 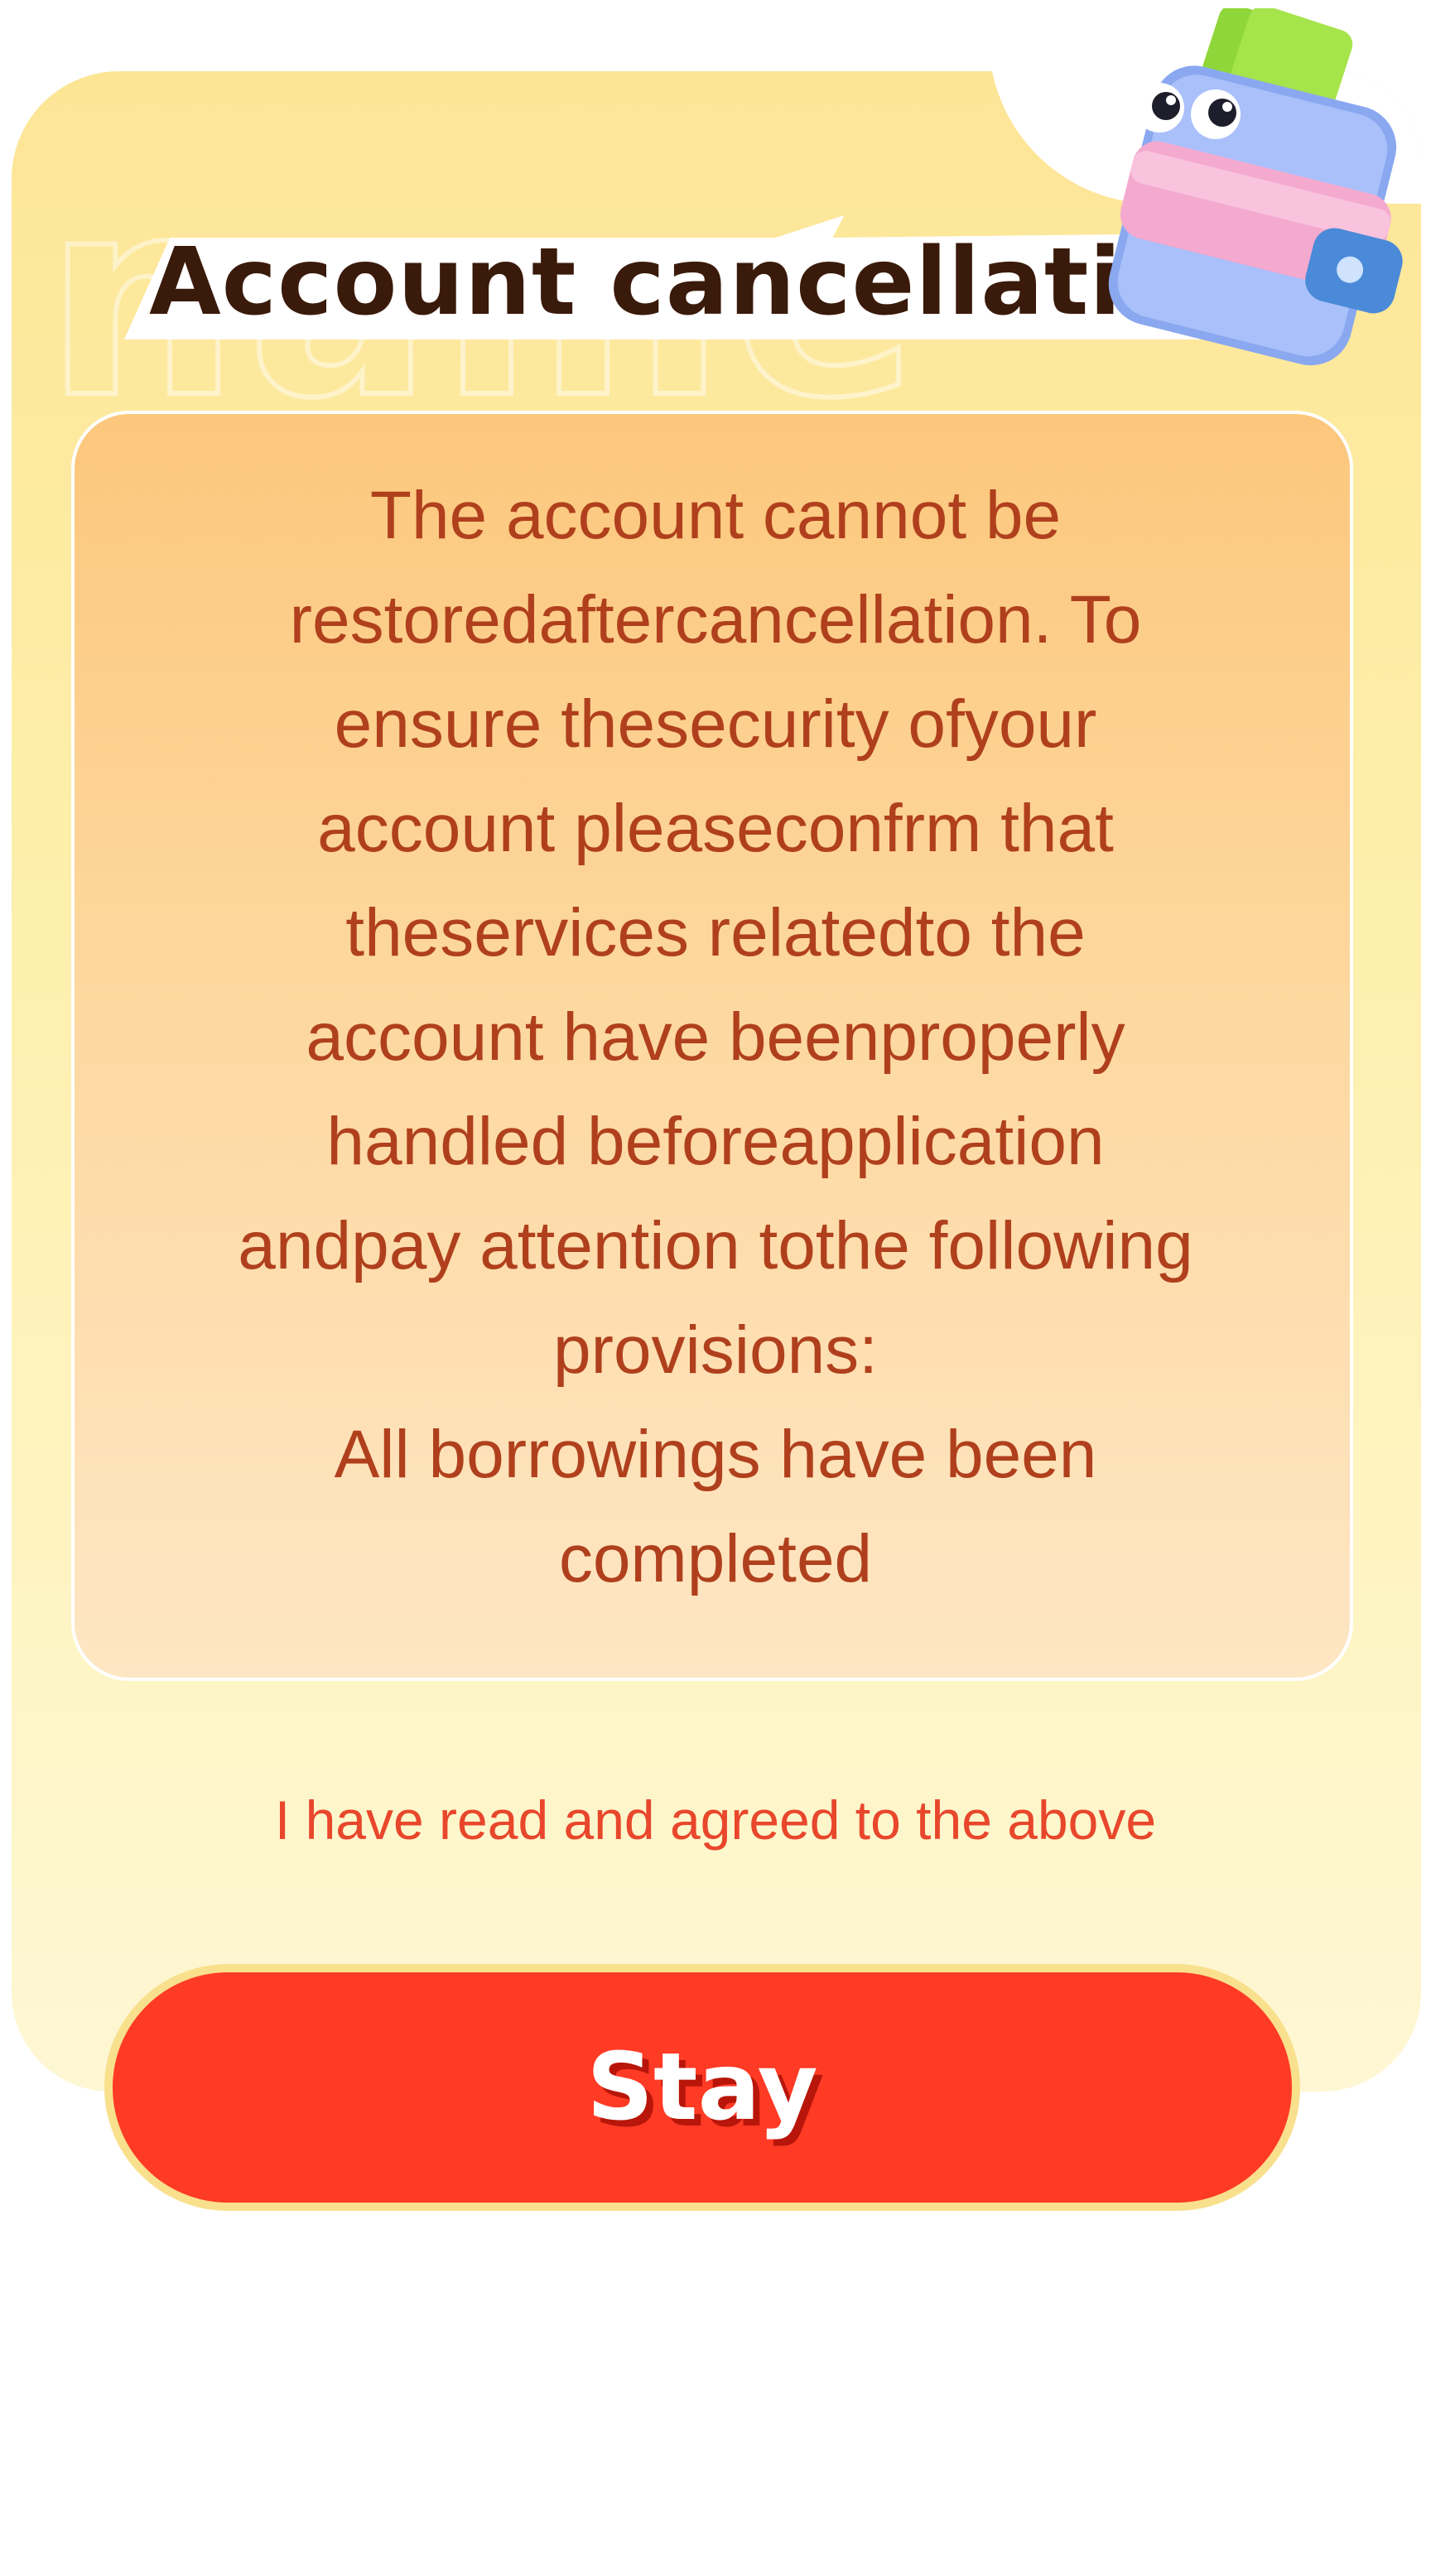 What do you see at coordinates (715, 1454) in the screenshot?
I see `notice-line: All borrowings have been` at bounding box center [715, 1454].